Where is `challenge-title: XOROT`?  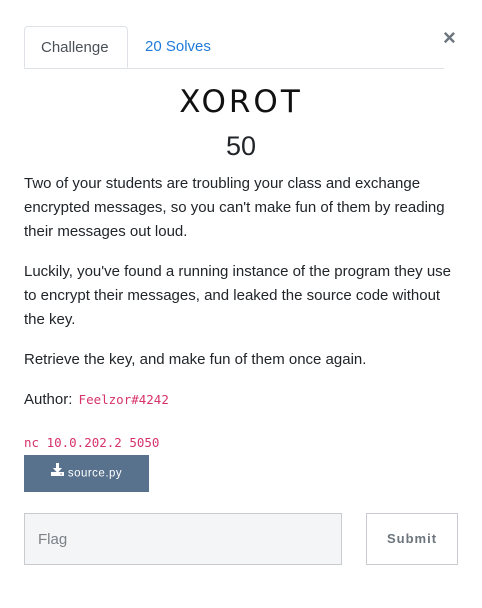 challenge-title: XOROT is located at coordinates (241, 102).